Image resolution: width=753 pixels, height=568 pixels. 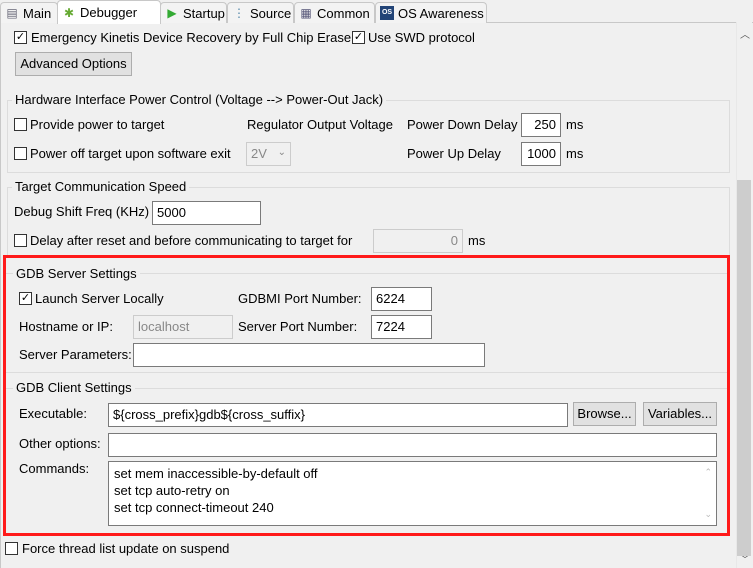 I want to click on command-line: set tcp connect-timeout 240, so click(x=194, y=507).